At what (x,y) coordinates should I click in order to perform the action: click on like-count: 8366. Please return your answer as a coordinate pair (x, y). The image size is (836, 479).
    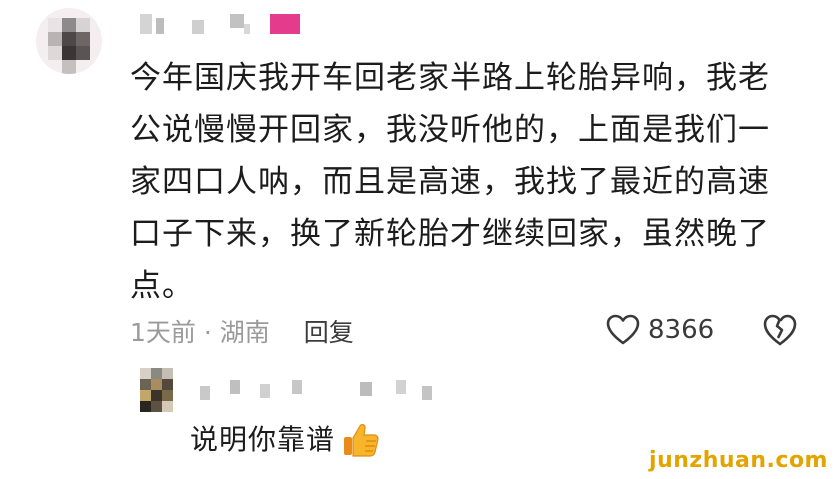
    Looking at the image, I should click on (681, 330).